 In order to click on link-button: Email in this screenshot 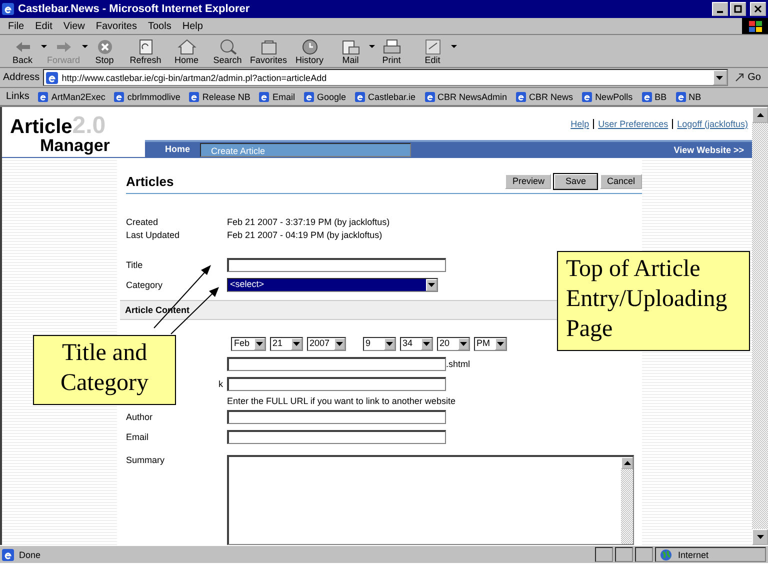, I will do `click(277, 97)`.